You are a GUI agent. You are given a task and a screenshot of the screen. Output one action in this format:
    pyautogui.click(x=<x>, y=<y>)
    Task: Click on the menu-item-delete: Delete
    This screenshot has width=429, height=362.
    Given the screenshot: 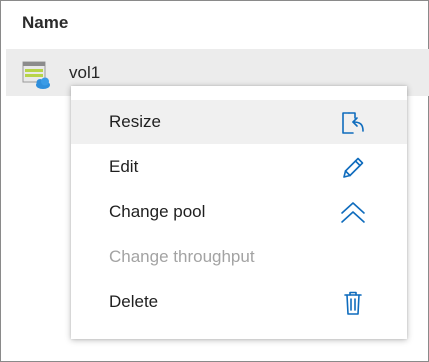 What is the action you would take?
    pyautogui.click(x=239, y=302)
    